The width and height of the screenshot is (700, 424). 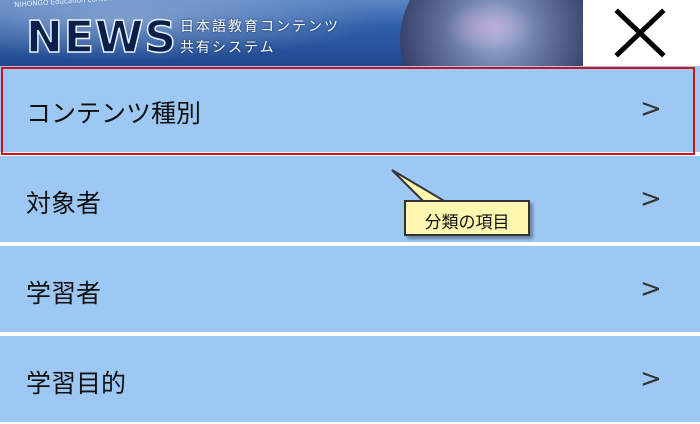 What do you see at coordinates (64, 293) in the screenshot?
I see `menu-item-label: 学習者` at bounding box center [64, 293].